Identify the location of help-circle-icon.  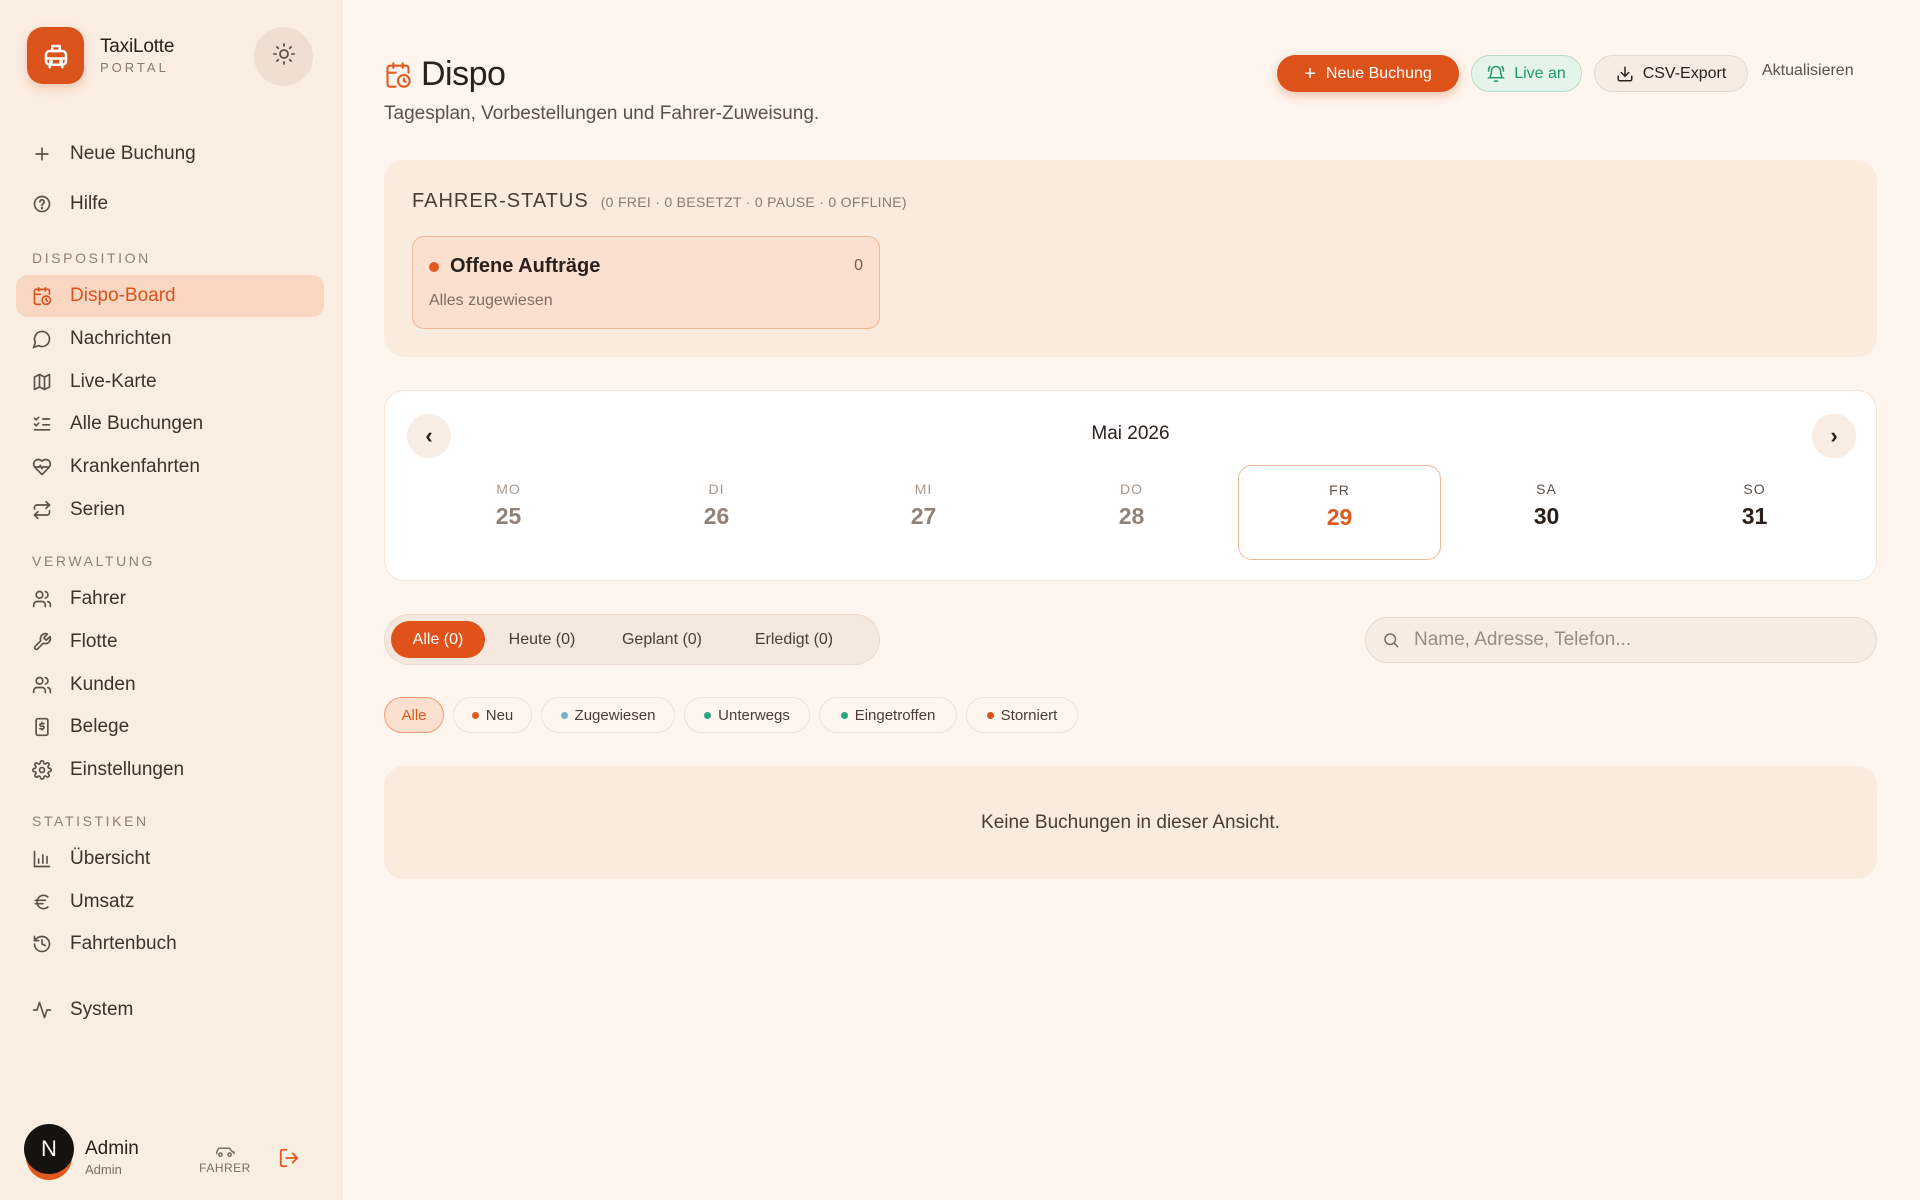
(42, 204).